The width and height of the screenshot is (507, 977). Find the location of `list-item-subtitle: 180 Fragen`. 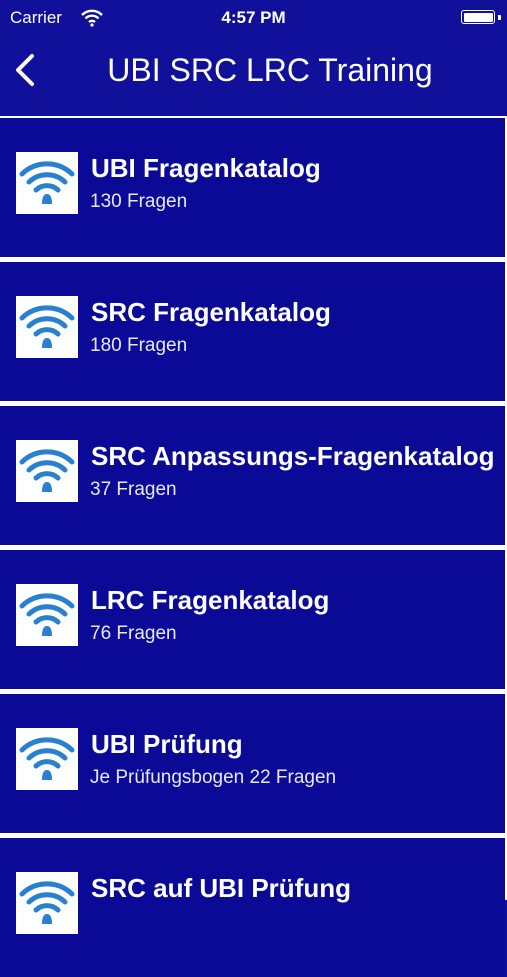

list-item-subtitle: 180 Fragen is located at coordinates (139, 345).